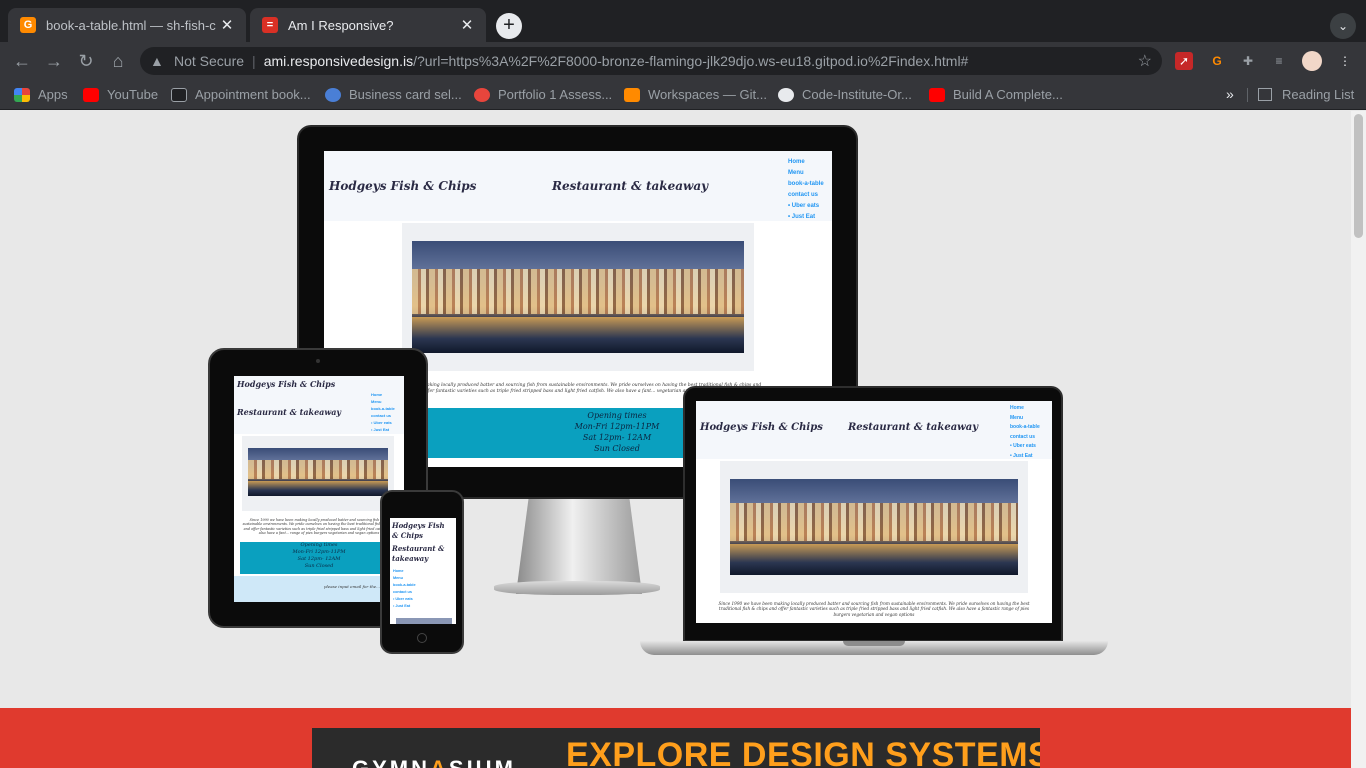  Describe the element at coordinates (319, 559) in the screenshot. I see `opening-sat: Sat 12pm- 12AM` at that location.